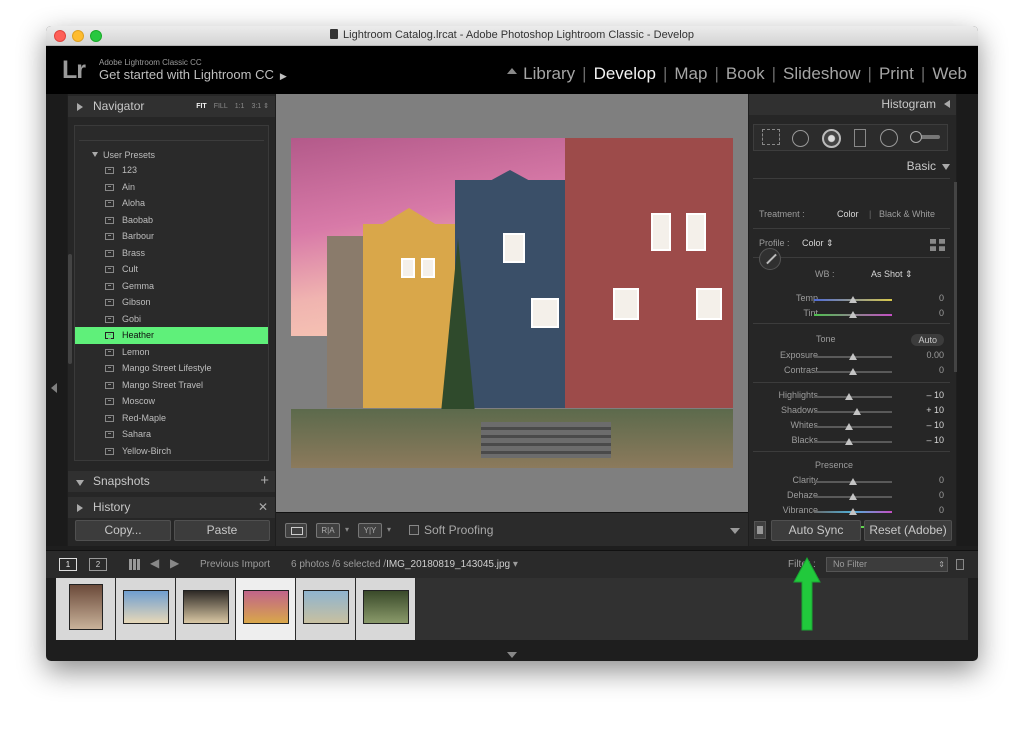 Image resolution: width=1024 pixels, height=729 pixels. I want to click on left-panel-scrollbar, so click(70, 309).